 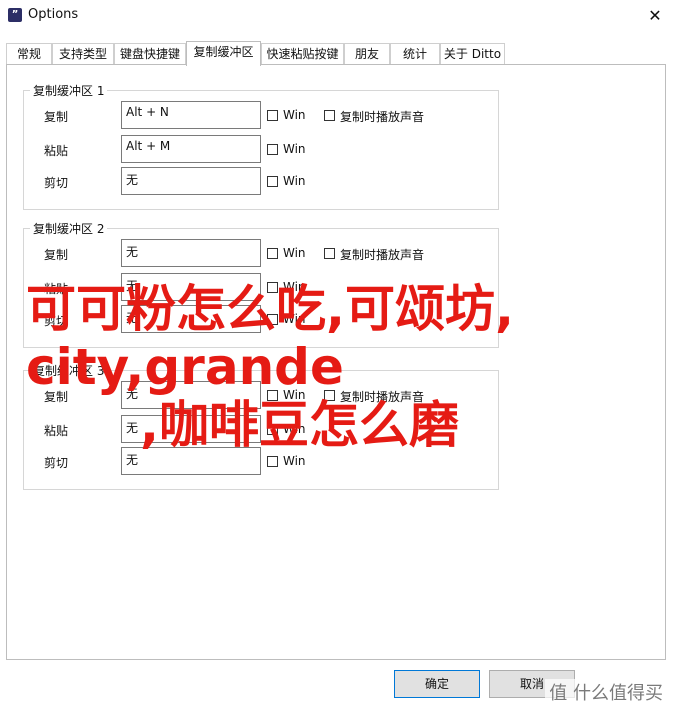 What do you see at coordinates (223, 53) in the screenshot?
I see `tab-copy-buffers: 复制缓冲区` at bounding box center [223, 53].